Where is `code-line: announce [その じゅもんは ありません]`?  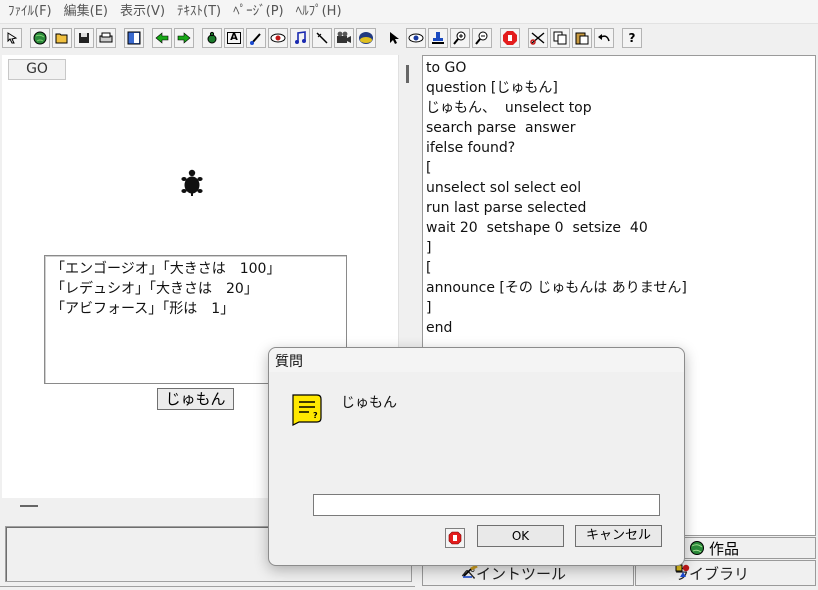 code-line: announce [その じゅもんは ありません] is located at coordinates (556, 288).